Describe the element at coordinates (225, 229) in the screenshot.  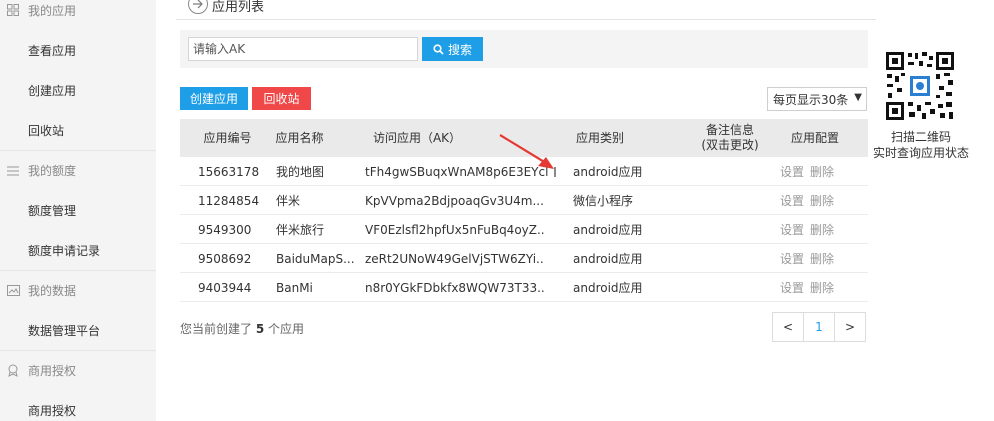
I see `cell-app-id: 9549300` at that location.